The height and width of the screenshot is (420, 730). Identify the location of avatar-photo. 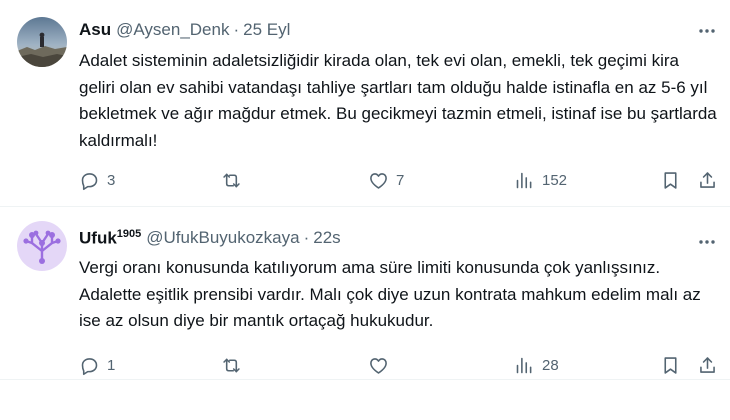
(42, 42).